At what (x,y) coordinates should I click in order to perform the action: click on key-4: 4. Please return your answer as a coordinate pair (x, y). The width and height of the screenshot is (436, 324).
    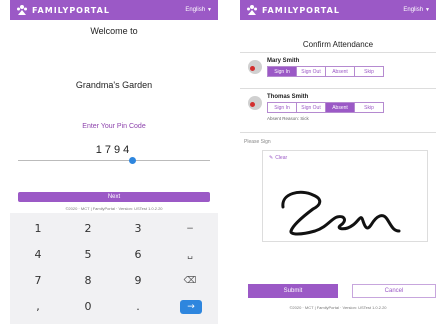
    Looking at the image, I should click on (38, 255).